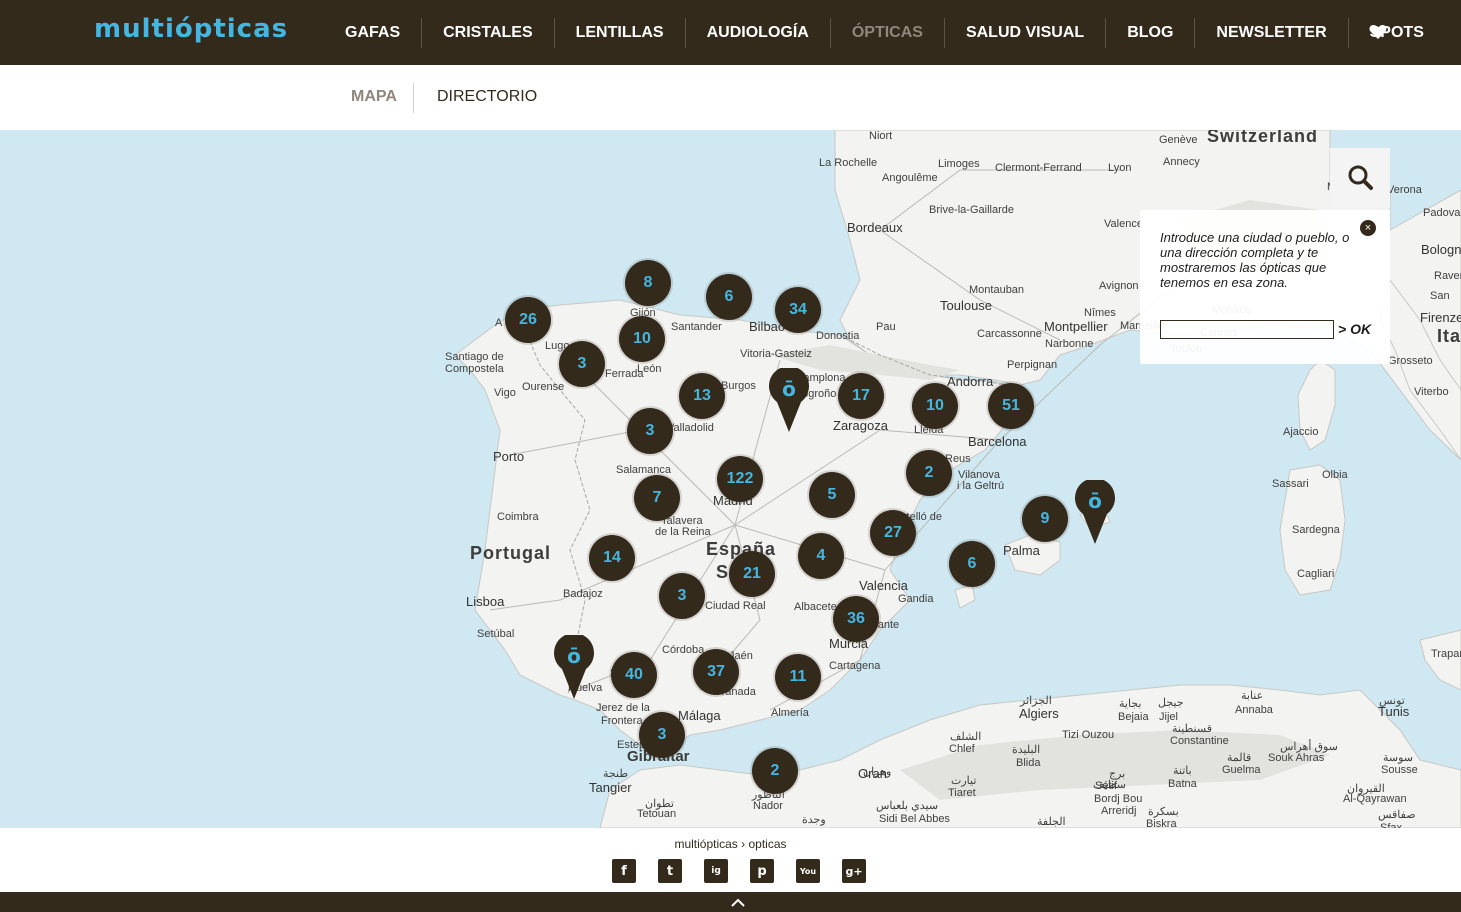 This screenshot has height=912, width=1461. I want to click on place-label: Oran, so click(872, 773).